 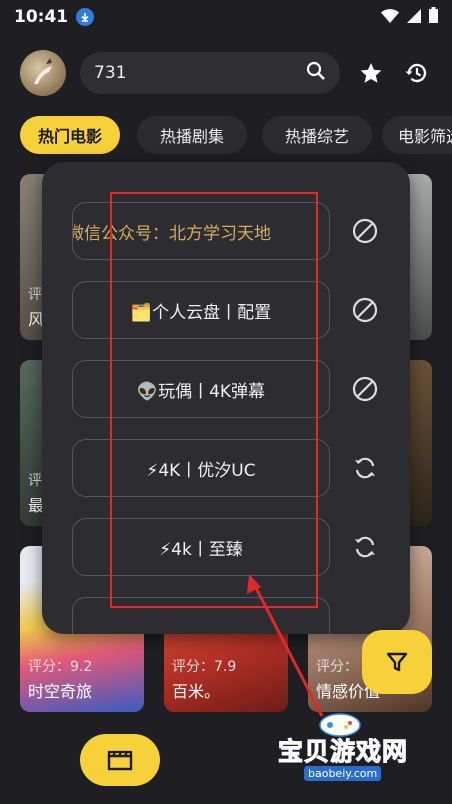 I want to click on clapperboard-icon, so click(x=120, y=760).